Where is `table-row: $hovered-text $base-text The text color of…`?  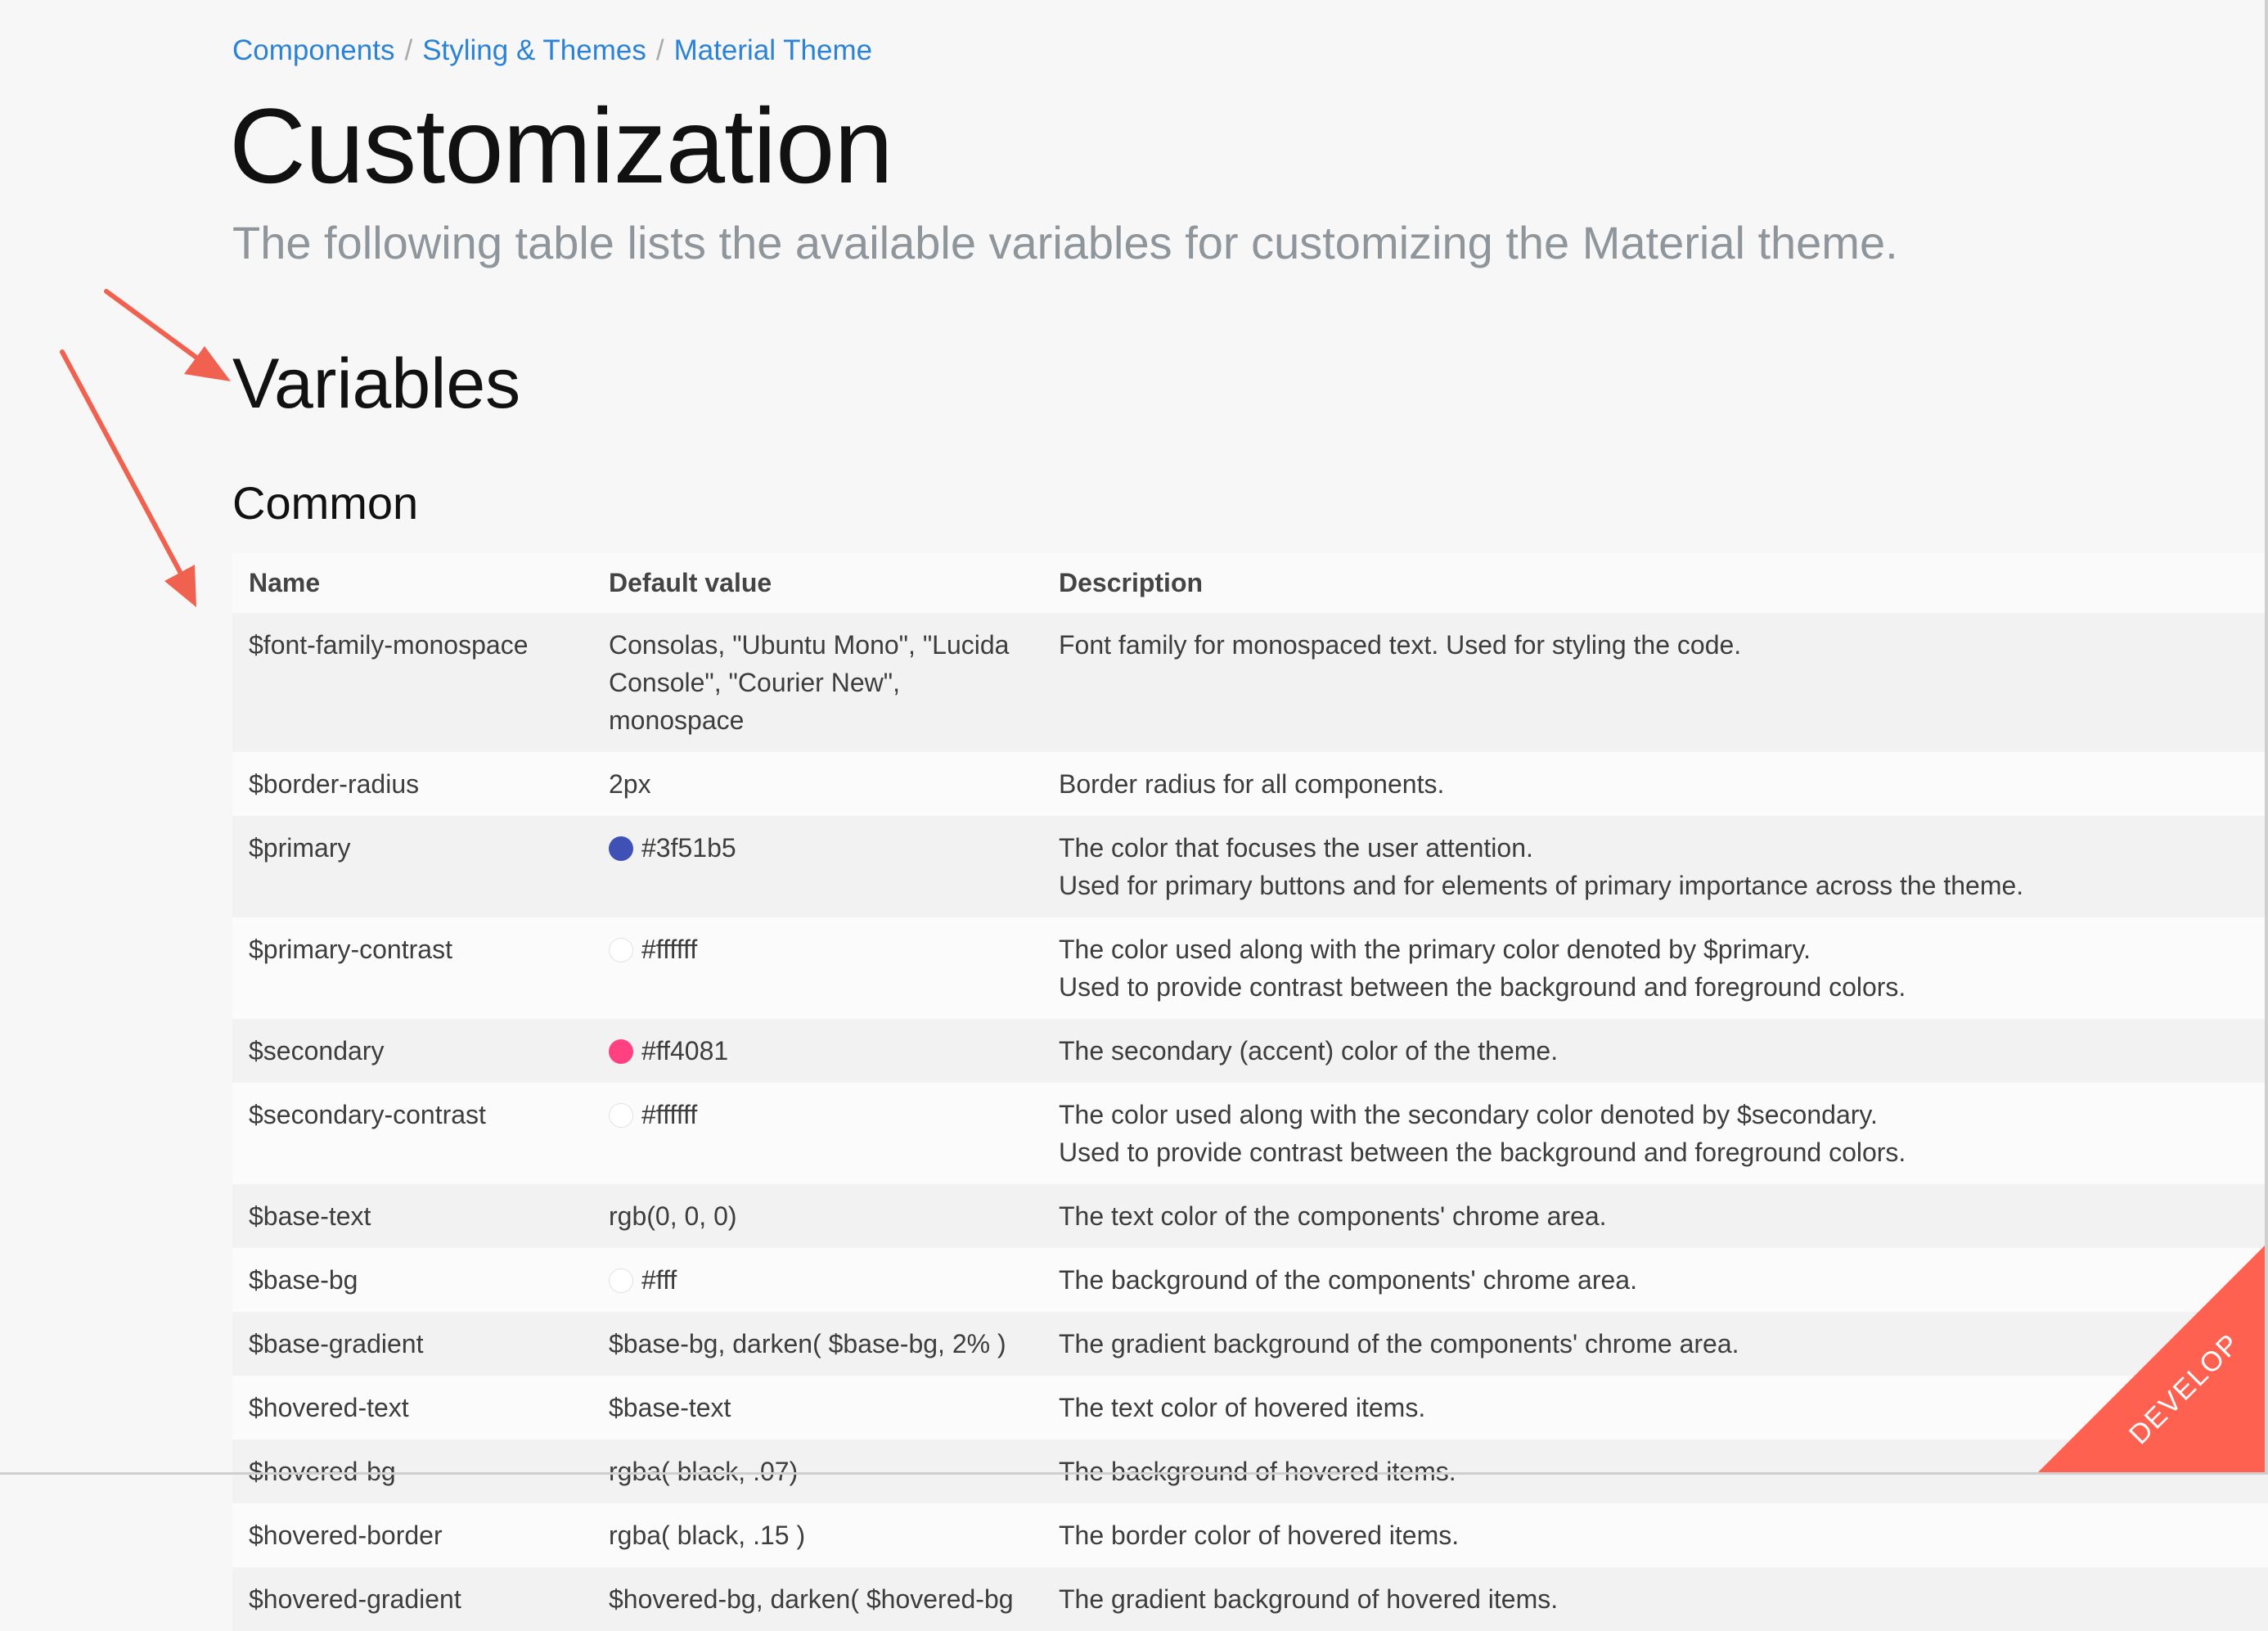
table-row: $hovered-text $base-text The text color of… is located at coordinates (1250, 1408).